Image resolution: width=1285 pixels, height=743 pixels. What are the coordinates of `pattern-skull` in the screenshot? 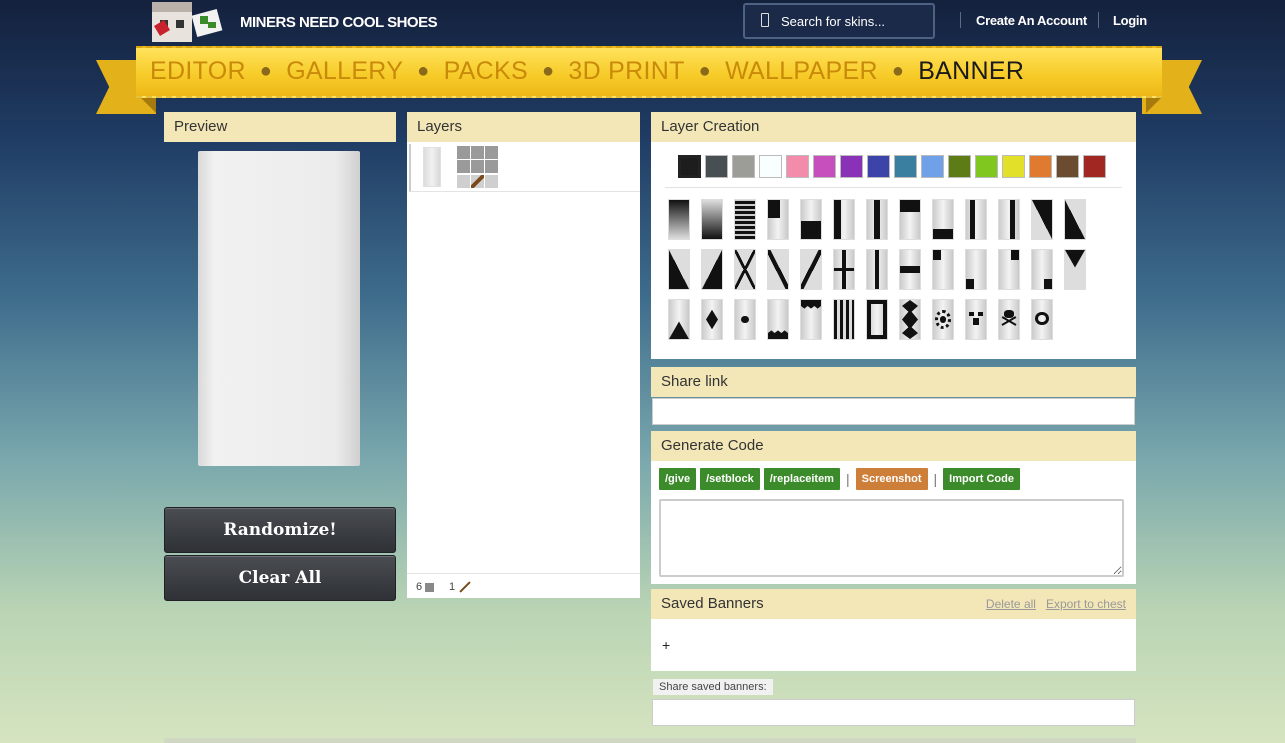 It's located at (1009, 319).